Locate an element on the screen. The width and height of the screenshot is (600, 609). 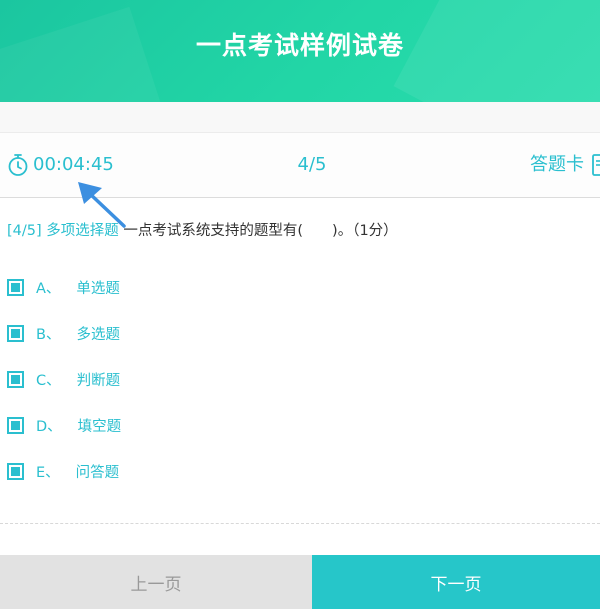
option-c: C、 判断题 is located at coordinates (63, 379).